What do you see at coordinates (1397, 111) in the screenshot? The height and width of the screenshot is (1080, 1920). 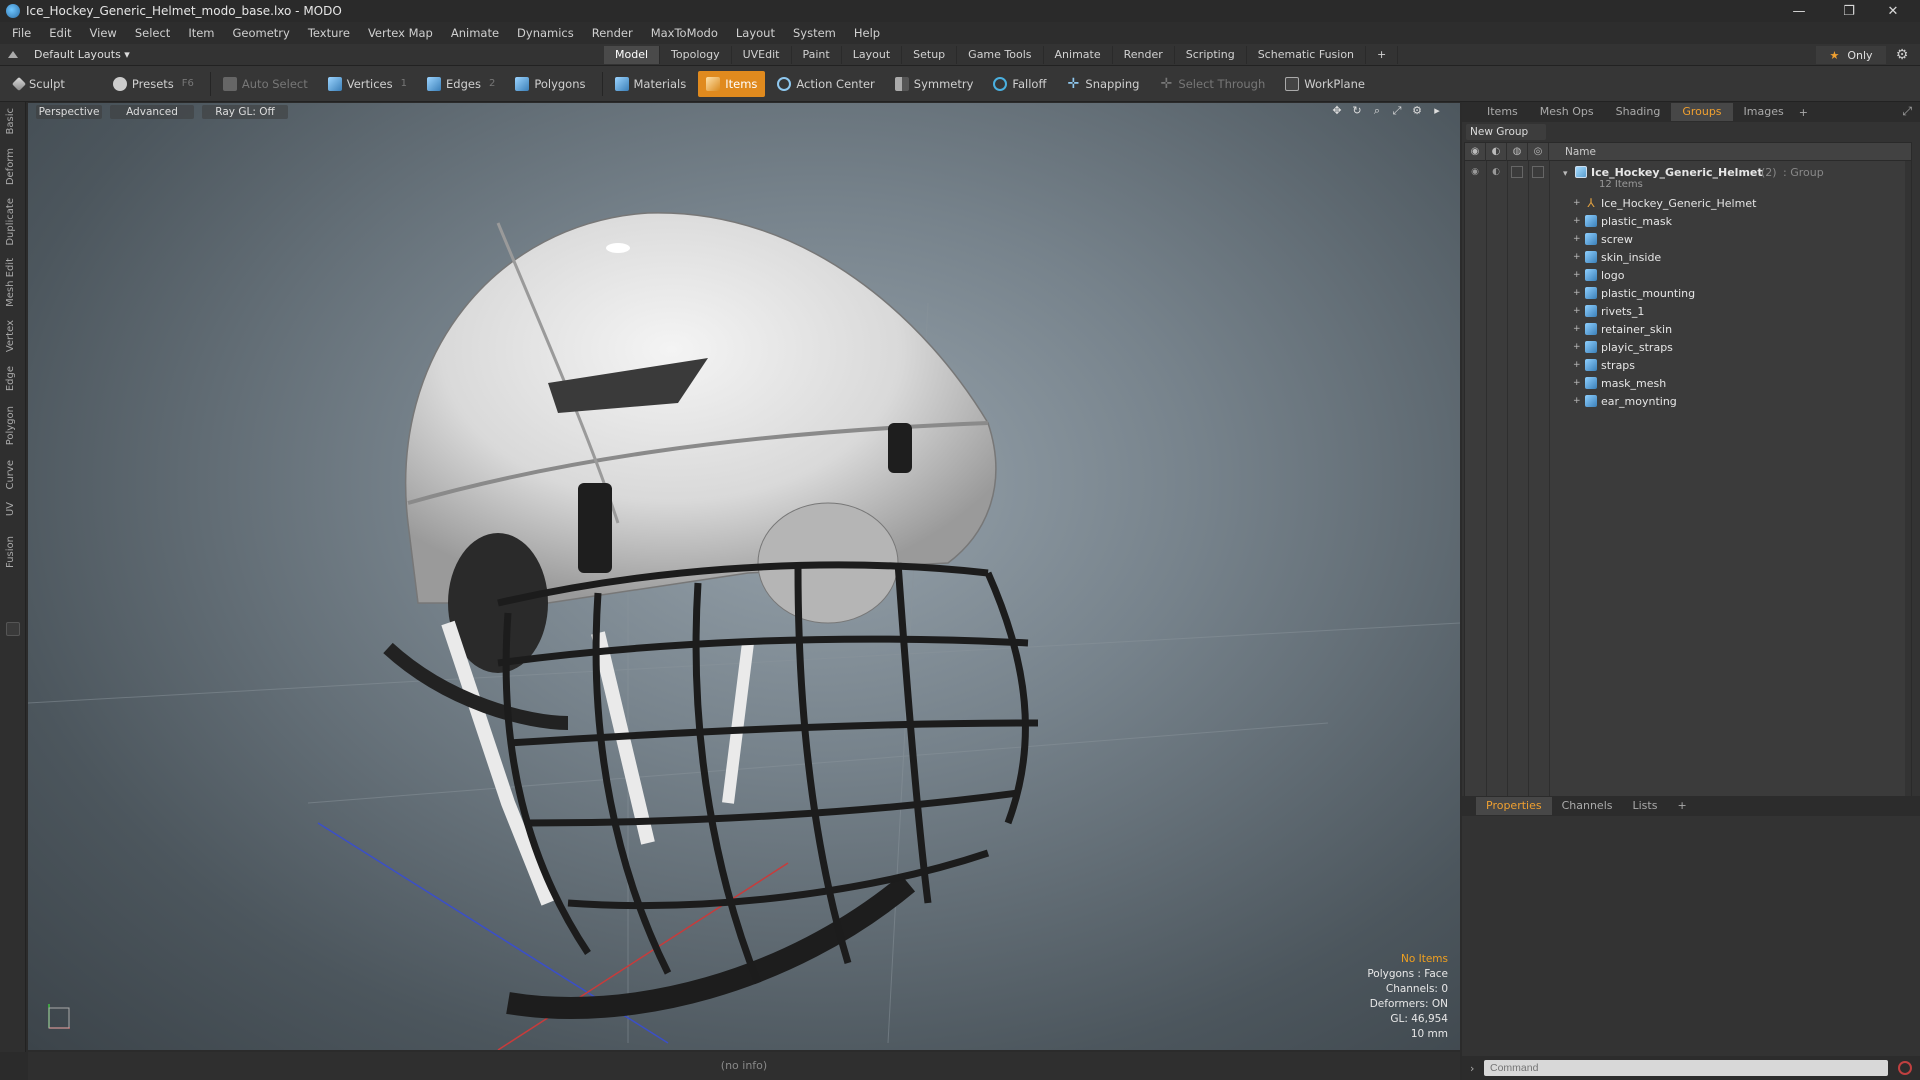 I see `fit-view-icon: ⤢` at bounding box center [1397, 111].